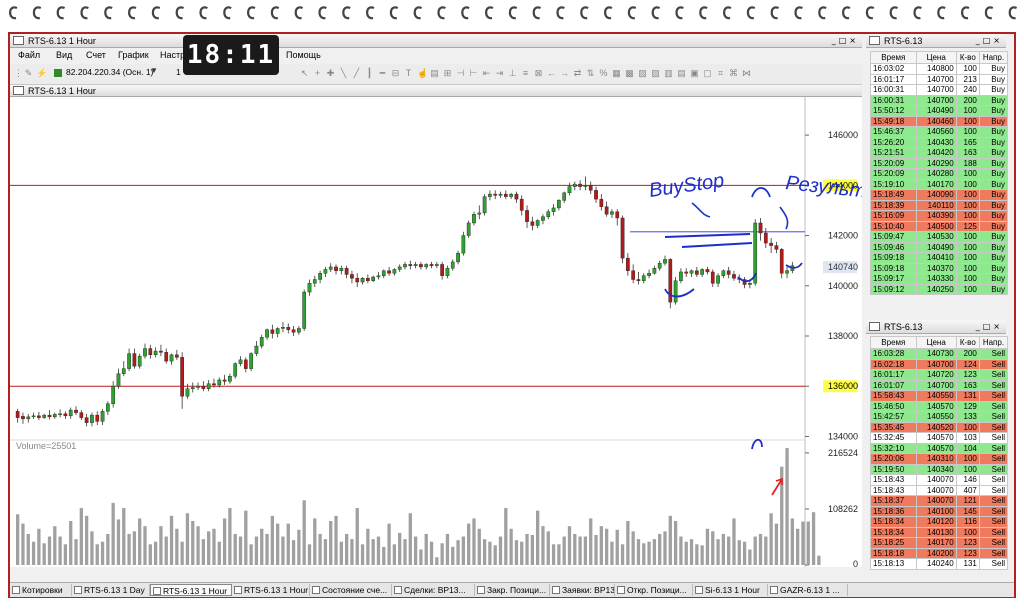  Describe the element at coordinates (939, 100) in the screenshot. I see `buy-table-row: 16:00:31 140700 200 Buy` at that location.